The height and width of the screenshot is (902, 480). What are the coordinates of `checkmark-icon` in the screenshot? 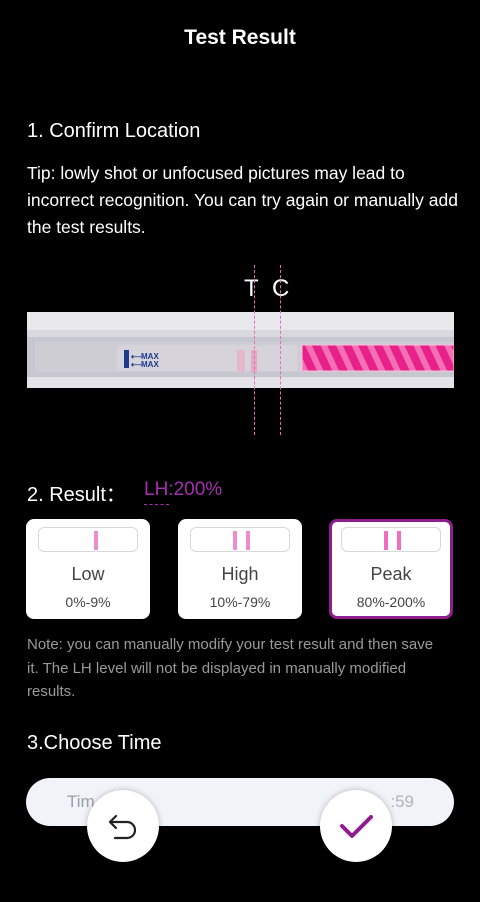 It's located at (356, 826).